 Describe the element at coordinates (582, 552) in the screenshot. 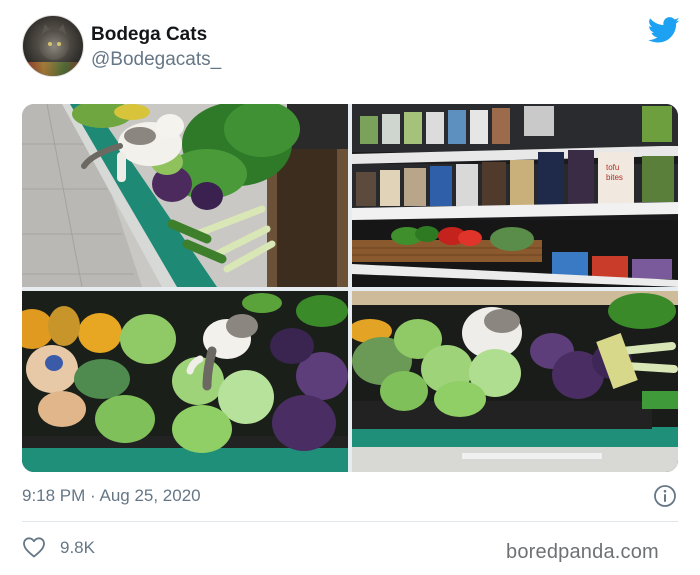

I see `watermark: boredpanda.com` at that location.